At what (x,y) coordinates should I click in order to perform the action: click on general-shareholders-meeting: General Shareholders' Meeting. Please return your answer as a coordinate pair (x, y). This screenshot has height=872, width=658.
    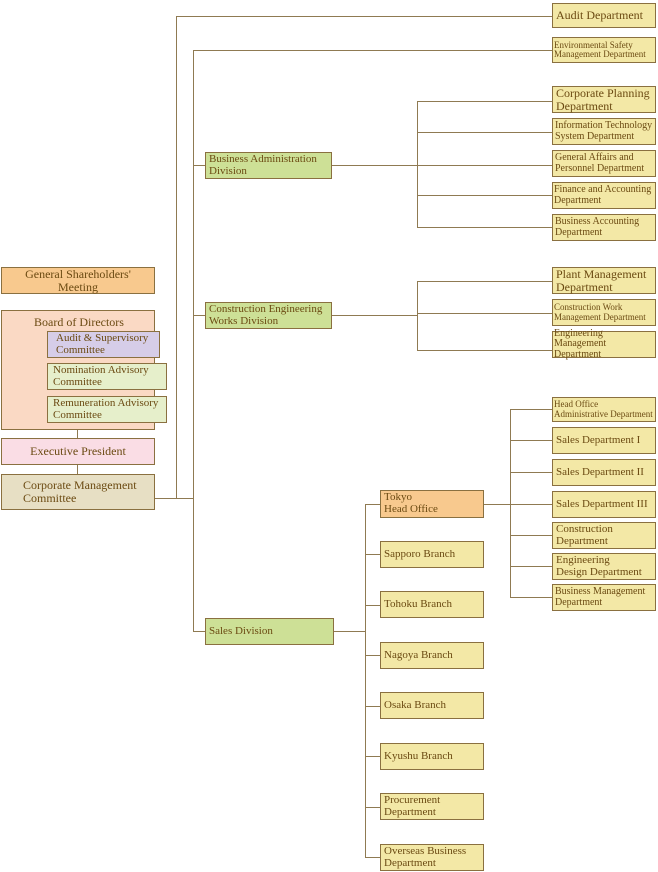
    Looking at the image, I should click on (78, 280).